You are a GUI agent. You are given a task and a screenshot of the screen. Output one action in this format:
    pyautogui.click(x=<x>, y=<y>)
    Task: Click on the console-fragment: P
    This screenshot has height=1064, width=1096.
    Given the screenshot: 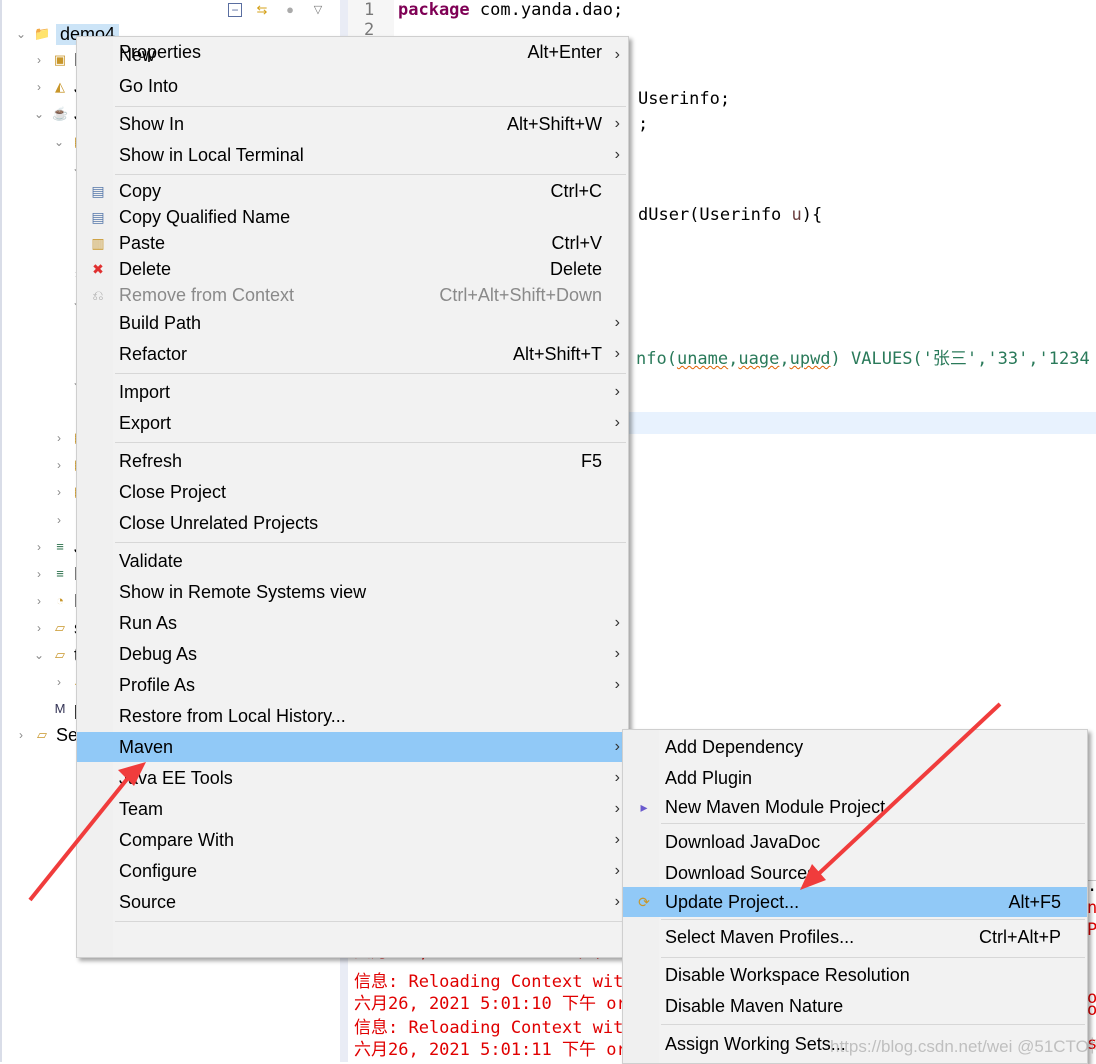 What is the action you would take?
    pyautogui.click(x=1091, y=930)
    